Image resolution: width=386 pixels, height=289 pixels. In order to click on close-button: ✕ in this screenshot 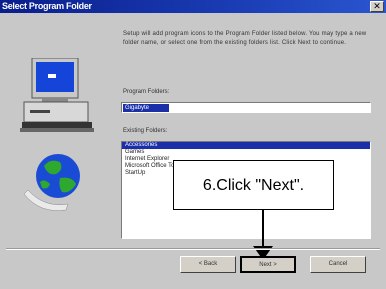, I will do `click(377, 6)`.